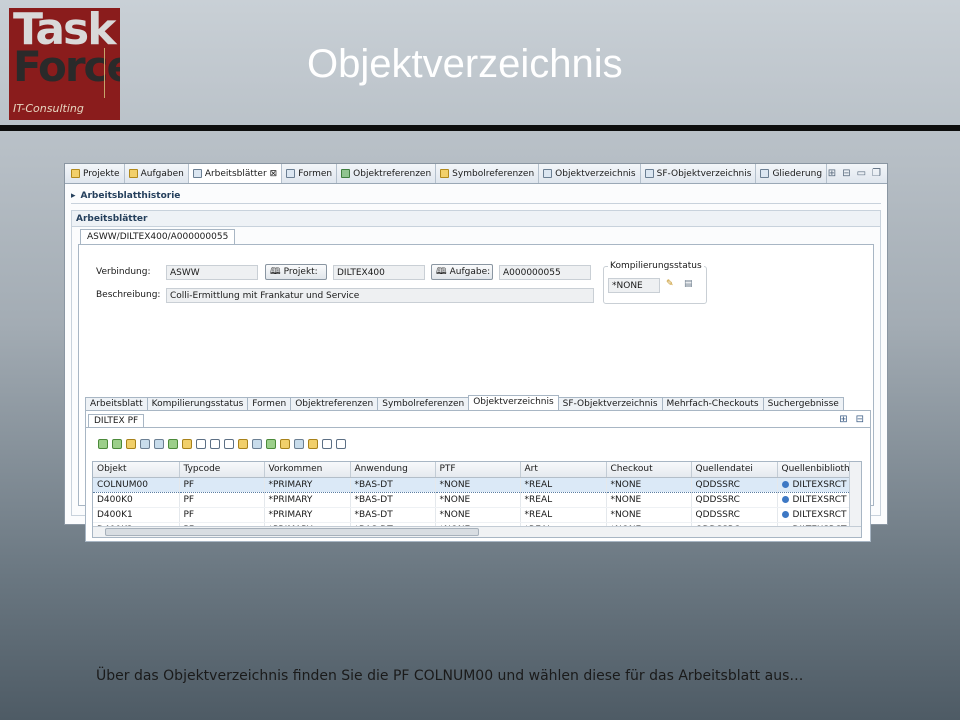  What do you see at coordinates (131, 444) in the screenshot?
I see `filter-icon` at bounding box center [131, 444].